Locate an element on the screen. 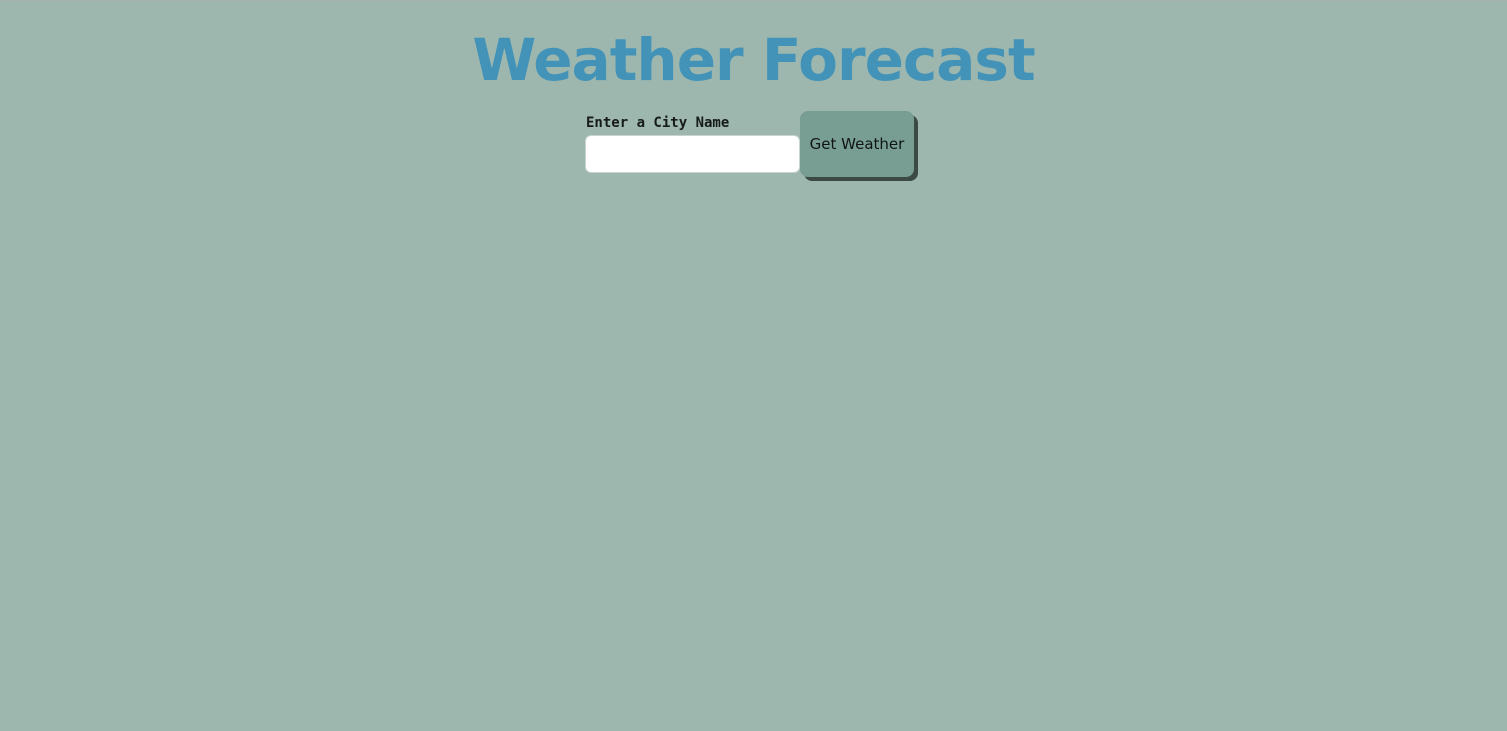  city-input-label: Enter a City Name is located at coordinates (658, 123).